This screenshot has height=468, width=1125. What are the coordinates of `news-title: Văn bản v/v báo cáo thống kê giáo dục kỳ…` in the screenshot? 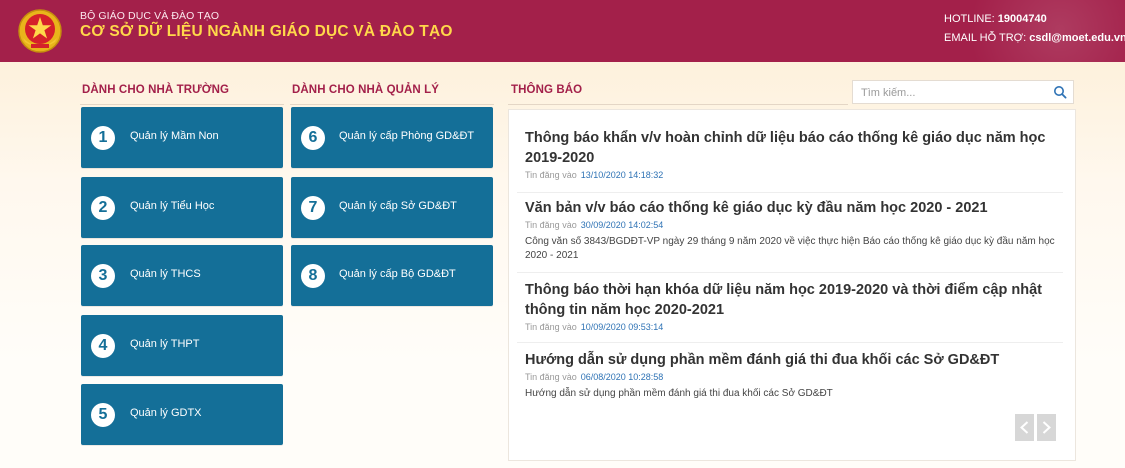 It's located at (790, 208).